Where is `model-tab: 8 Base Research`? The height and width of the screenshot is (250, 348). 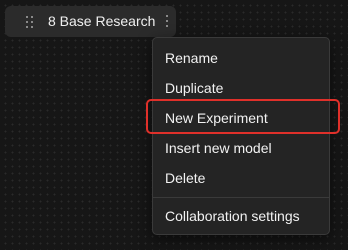 model-tab: 8 Base Research is located at coordinates (90, 21).